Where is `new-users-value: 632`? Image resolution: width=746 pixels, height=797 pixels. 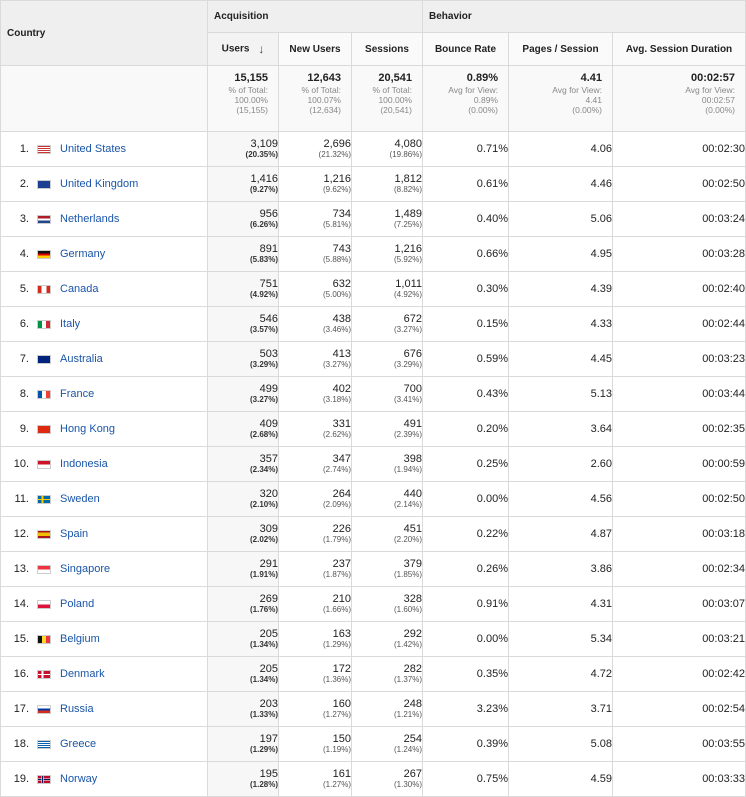 new-users-value: 632 is located at coordinates (341, 284).